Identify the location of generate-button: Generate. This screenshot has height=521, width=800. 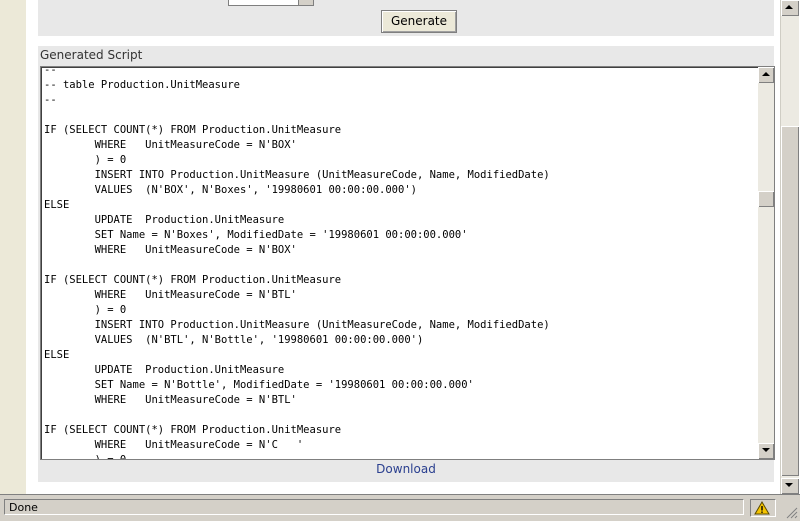
(419, 21).